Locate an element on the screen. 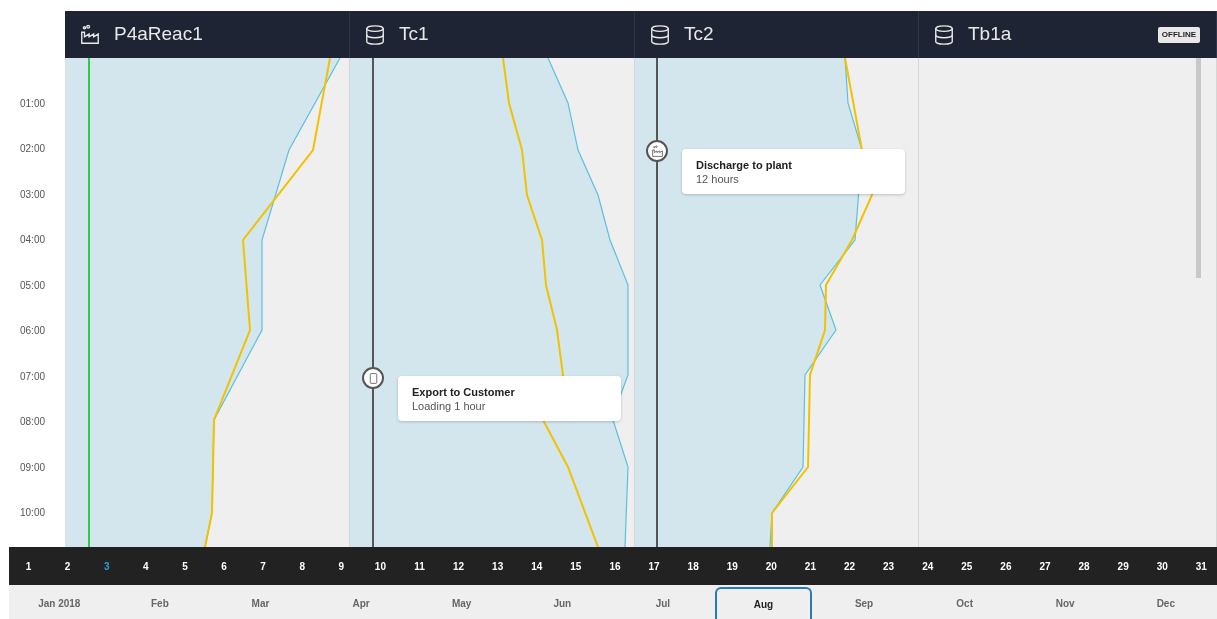 The image size is (1217, 619). month-button: Jul is located at coordinates (663, 603).